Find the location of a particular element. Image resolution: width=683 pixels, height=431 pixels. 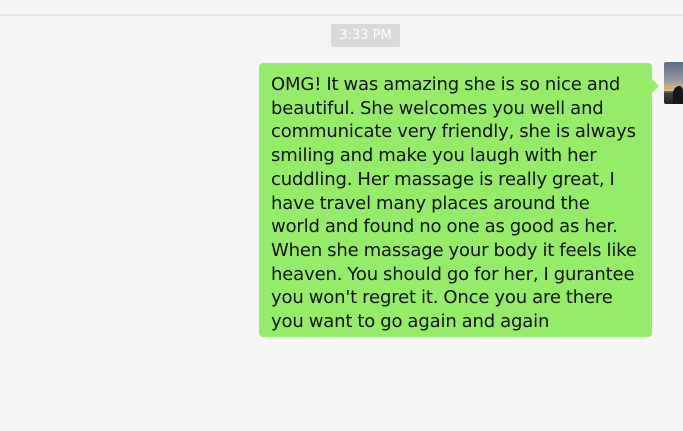

avatar is located at coordinates (673, 83).